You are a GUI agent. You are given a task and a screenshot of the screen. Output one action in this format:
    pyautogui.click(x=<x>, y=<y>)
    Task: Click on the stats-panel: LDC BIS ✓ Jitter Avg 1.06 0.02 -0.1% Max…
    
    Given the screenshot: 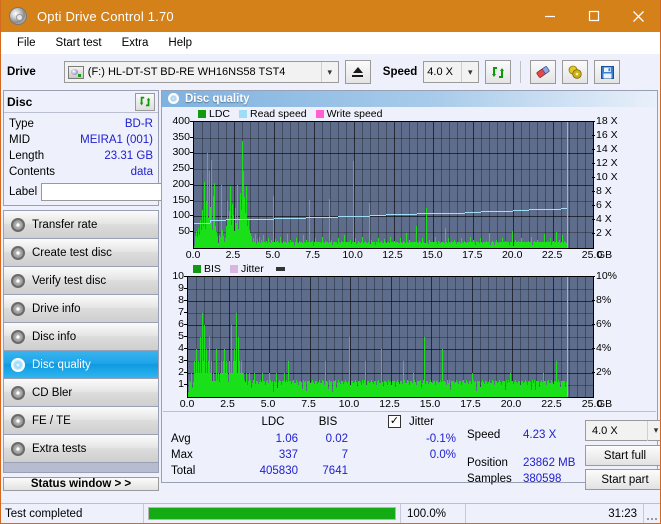 What is the action you would take?
    pyautogui.click(x=411, y=451)
    